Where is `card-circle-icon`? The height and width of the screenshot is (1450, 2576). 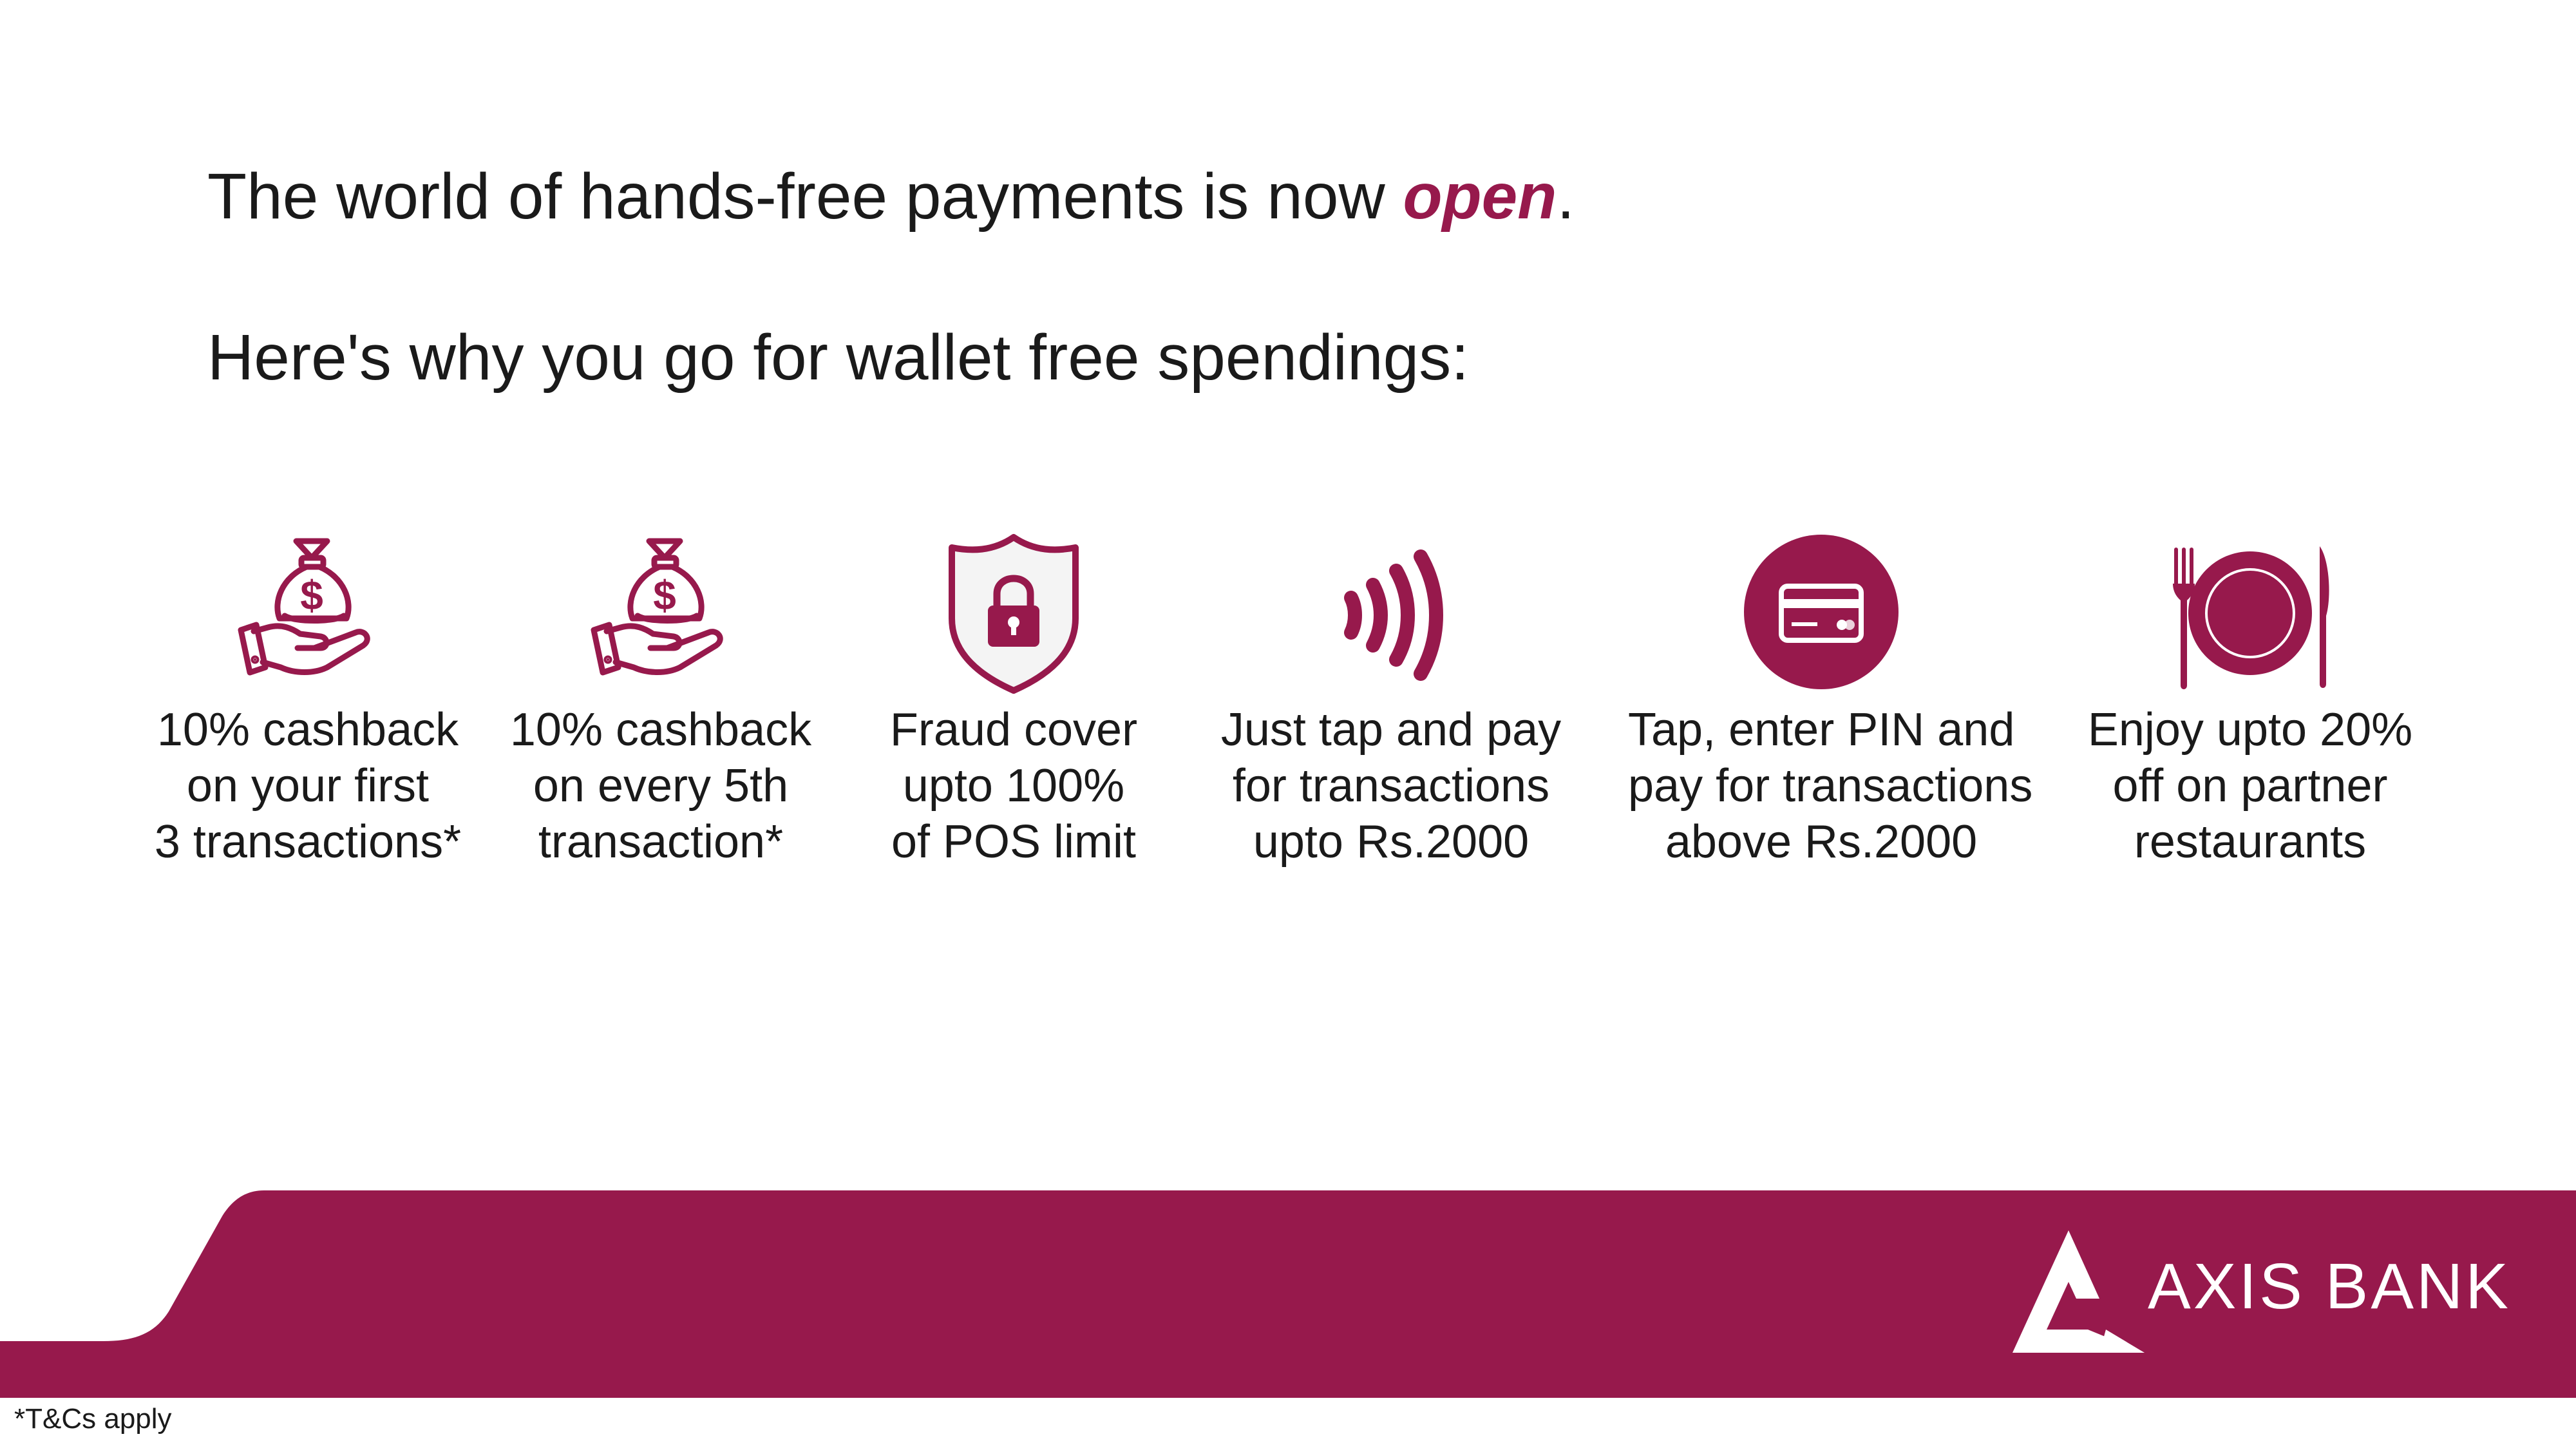 card-circle-icon is located at coordinates (1822, 612).